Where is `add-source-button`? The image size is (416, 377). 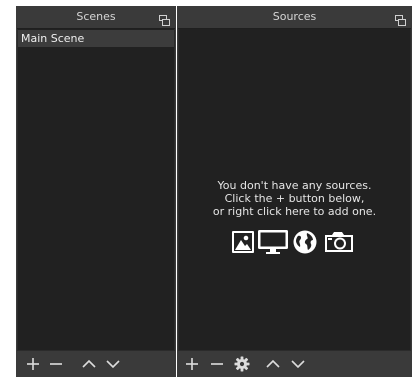
add-source-button is located at coordinates (192, 364).